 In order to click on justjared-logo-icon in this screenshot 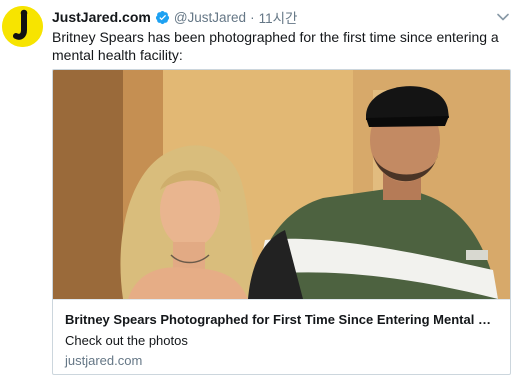, I will do `click(22, 26)`.